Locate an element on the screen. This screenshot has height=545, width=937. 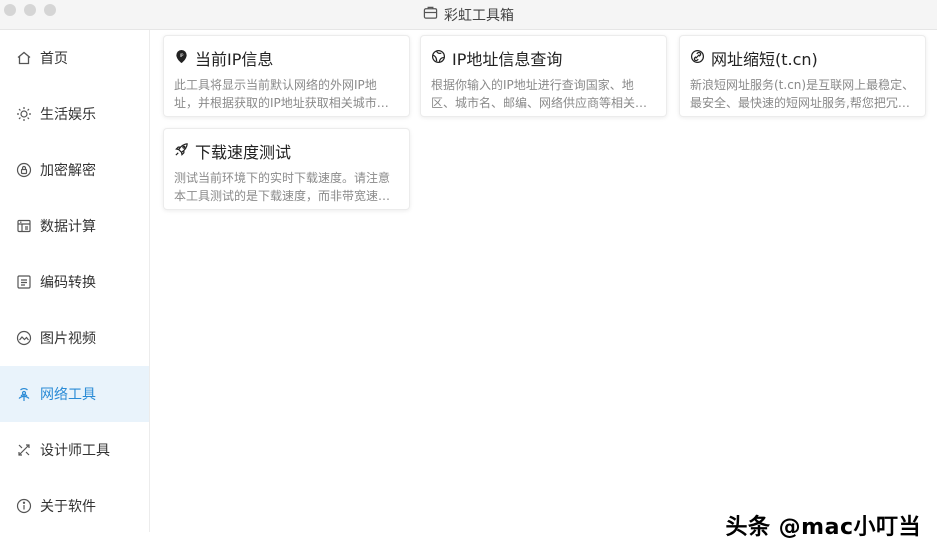
sidebar-item-about: 关于软件 is located at coordinates (74, 506).